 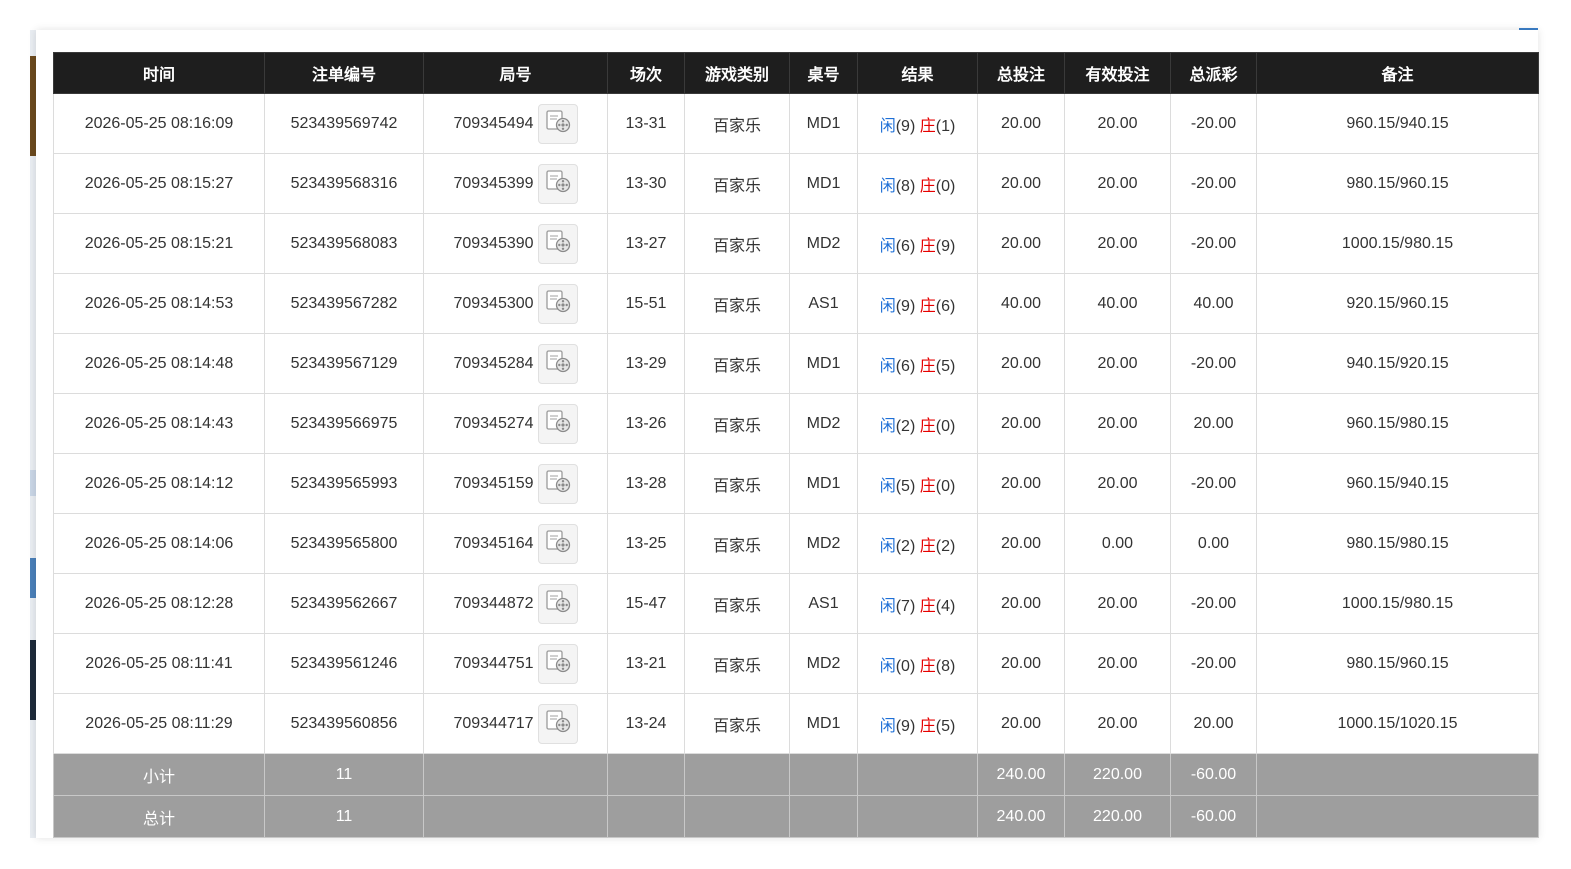 What do you see at coordinates (159, 73) in the screenshot?
I see `header-time: 时间` at bounding box center [159, 73].